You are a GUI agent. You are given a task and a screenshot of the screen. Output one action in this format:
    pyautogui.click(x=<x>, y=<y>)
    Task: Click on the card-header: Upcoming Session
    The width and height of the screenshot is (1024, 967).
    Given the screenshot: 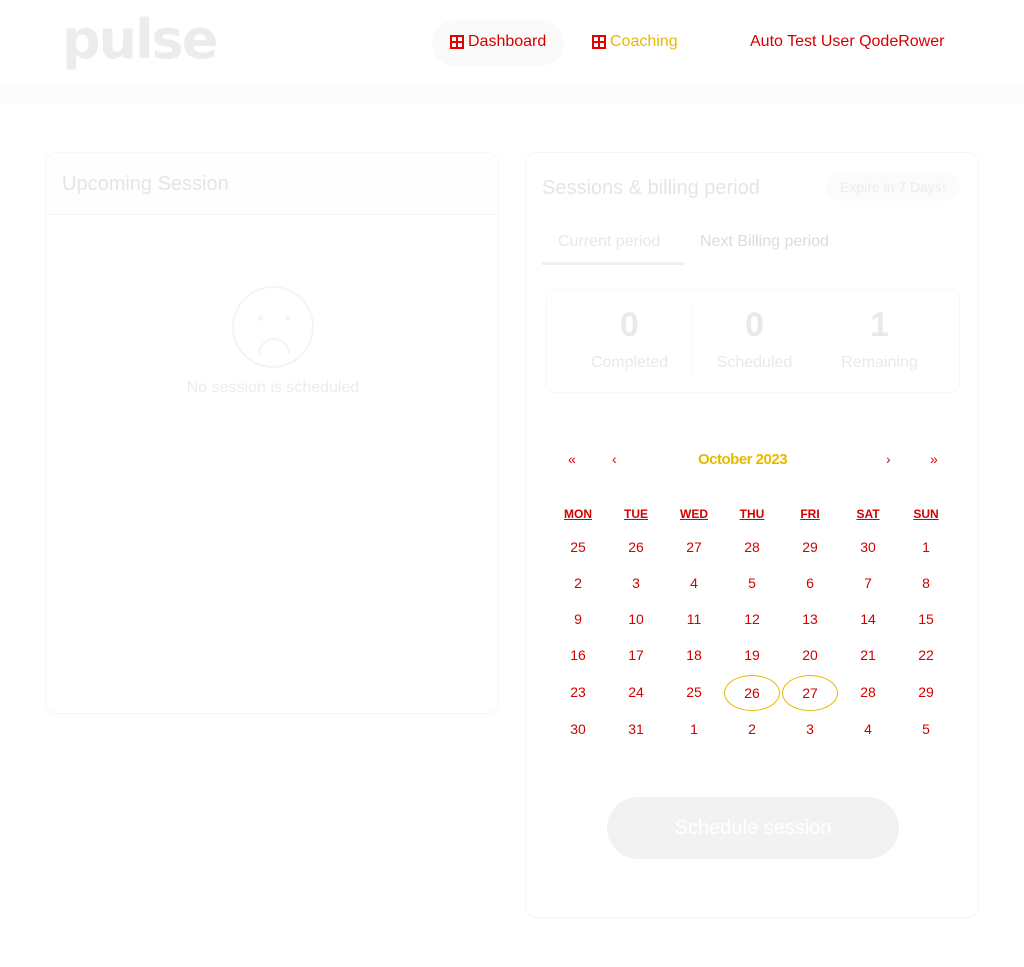 What is the action you would take?
    pyautogui.click(x=272, y=184)
    